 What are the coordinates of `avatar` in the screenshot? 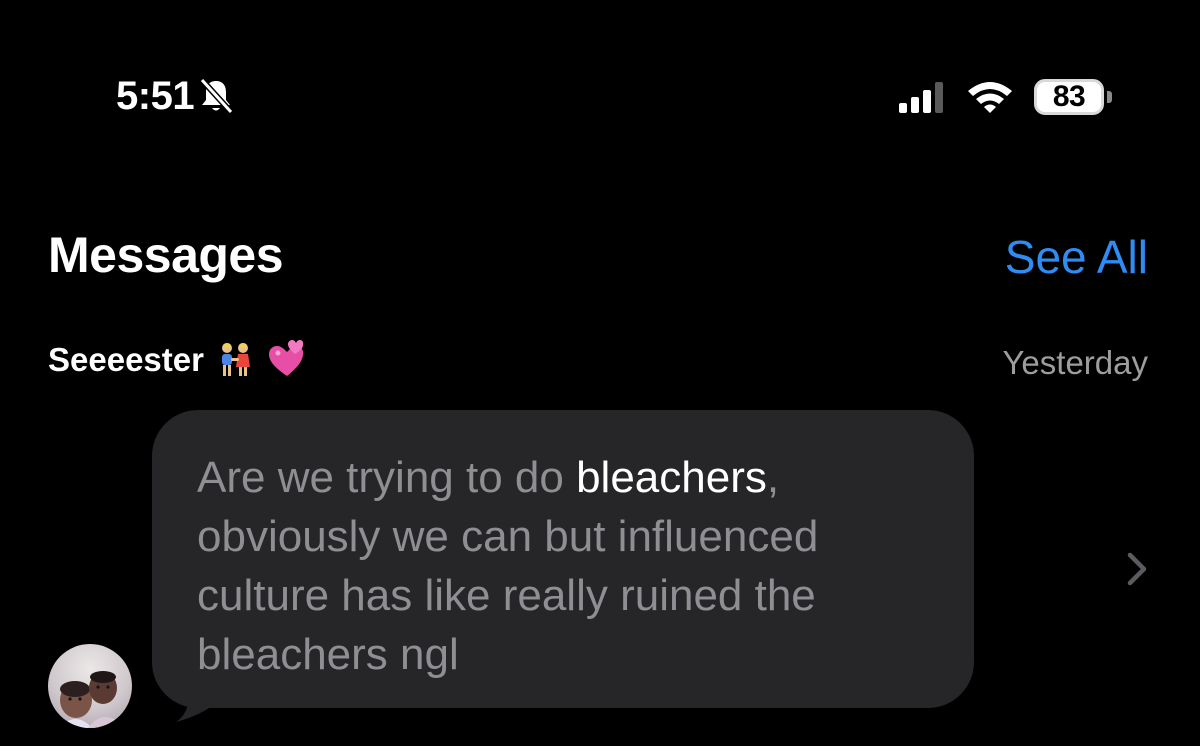 It's located at (90, 686).